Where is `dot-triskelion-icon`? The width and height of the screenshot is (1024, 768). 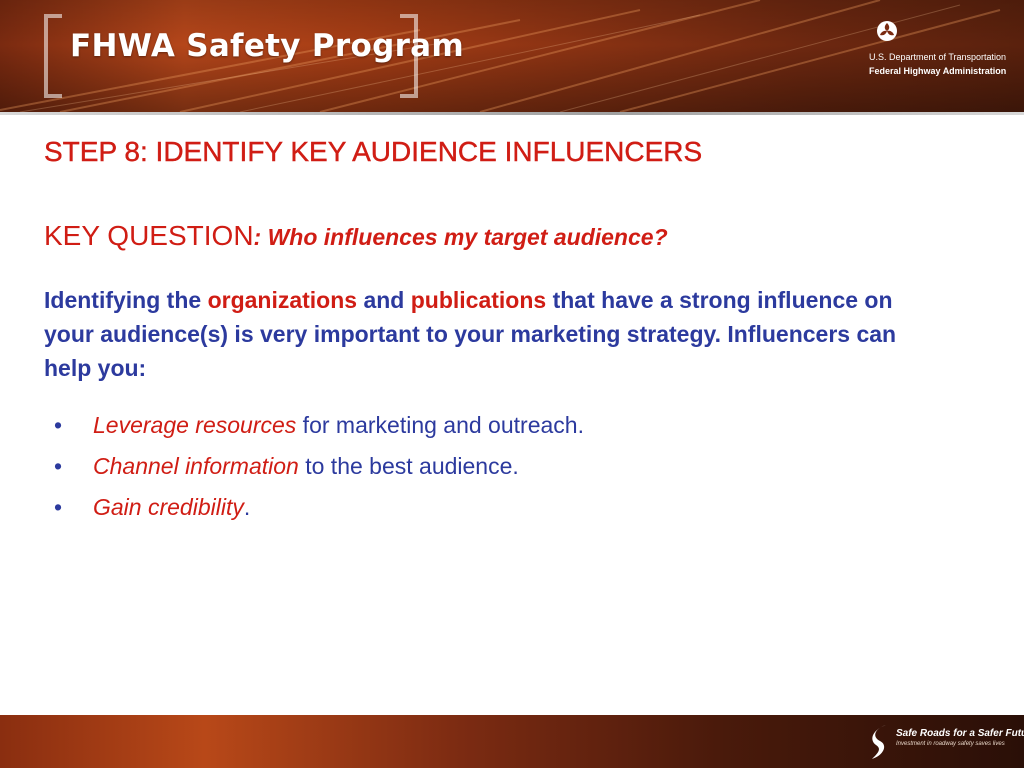 dot-triskelion-icon is located at coordinates (887, 31).